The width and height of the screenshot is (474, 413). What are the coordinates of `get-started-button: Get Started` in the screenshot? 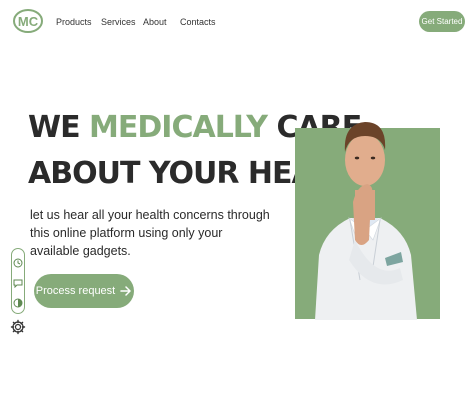 It's located at (442, 21).